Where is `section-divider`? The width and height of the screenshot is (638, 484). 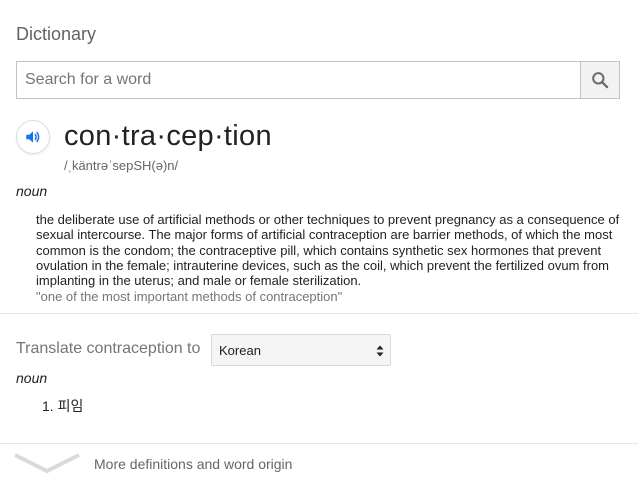 section-divider is located at coordinates (319, 313).